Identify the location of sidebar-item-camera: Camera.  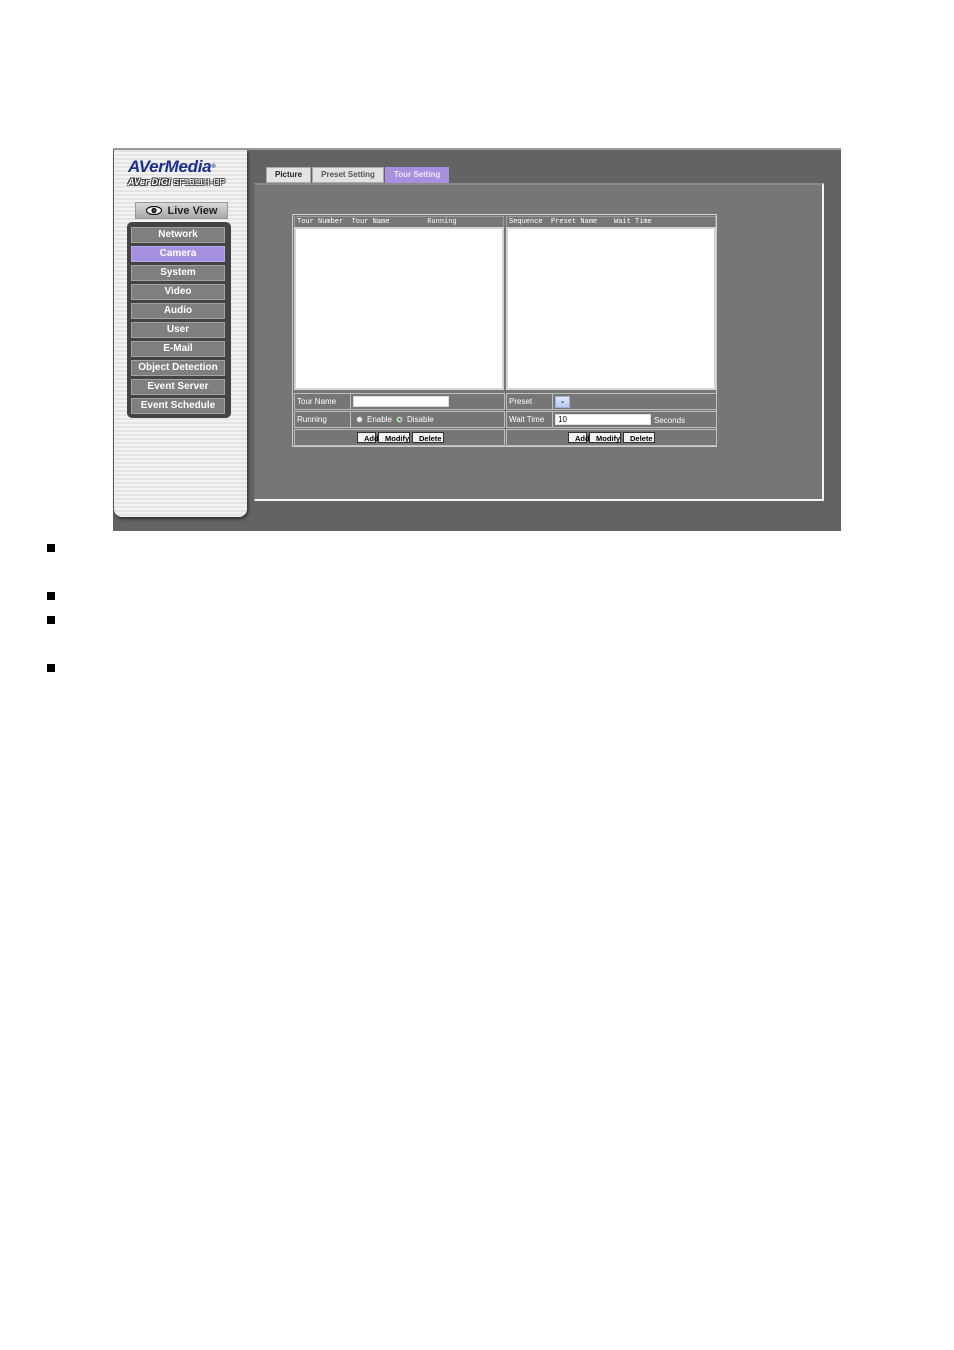
(178, 254).